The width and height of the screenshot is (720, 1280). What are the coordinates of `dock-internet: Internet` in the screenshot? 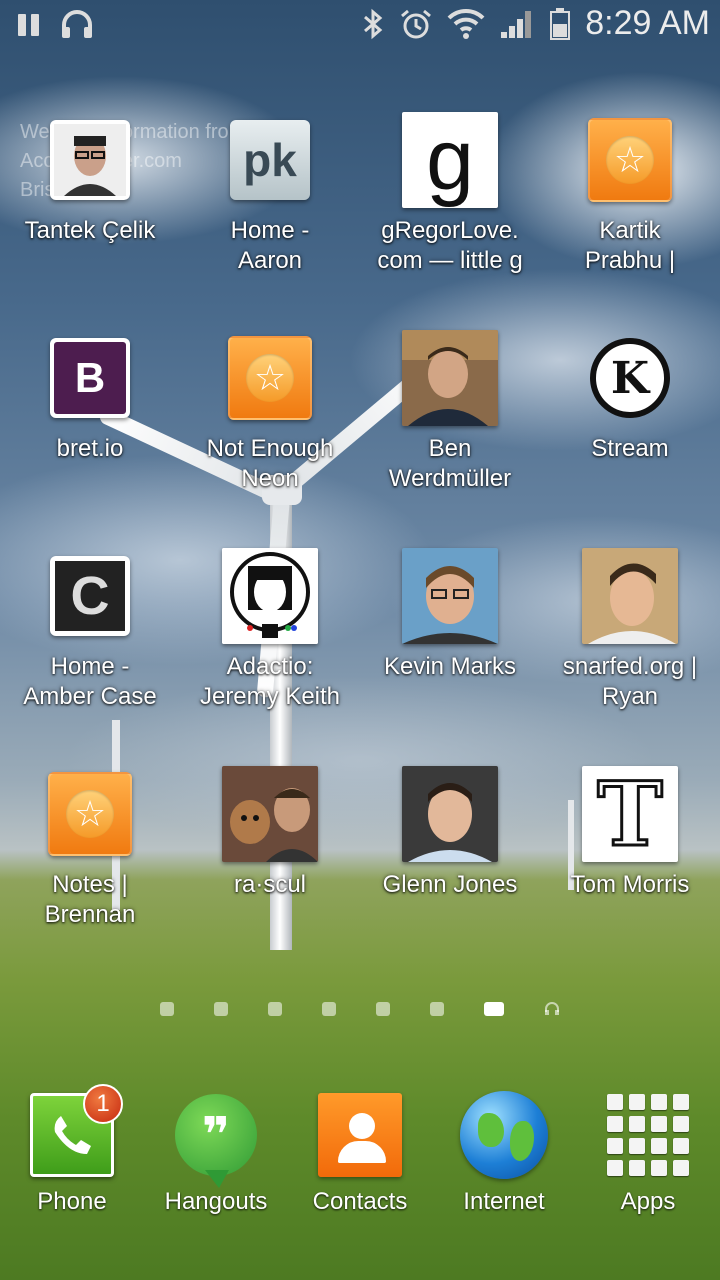 It's located at (504, 1153).